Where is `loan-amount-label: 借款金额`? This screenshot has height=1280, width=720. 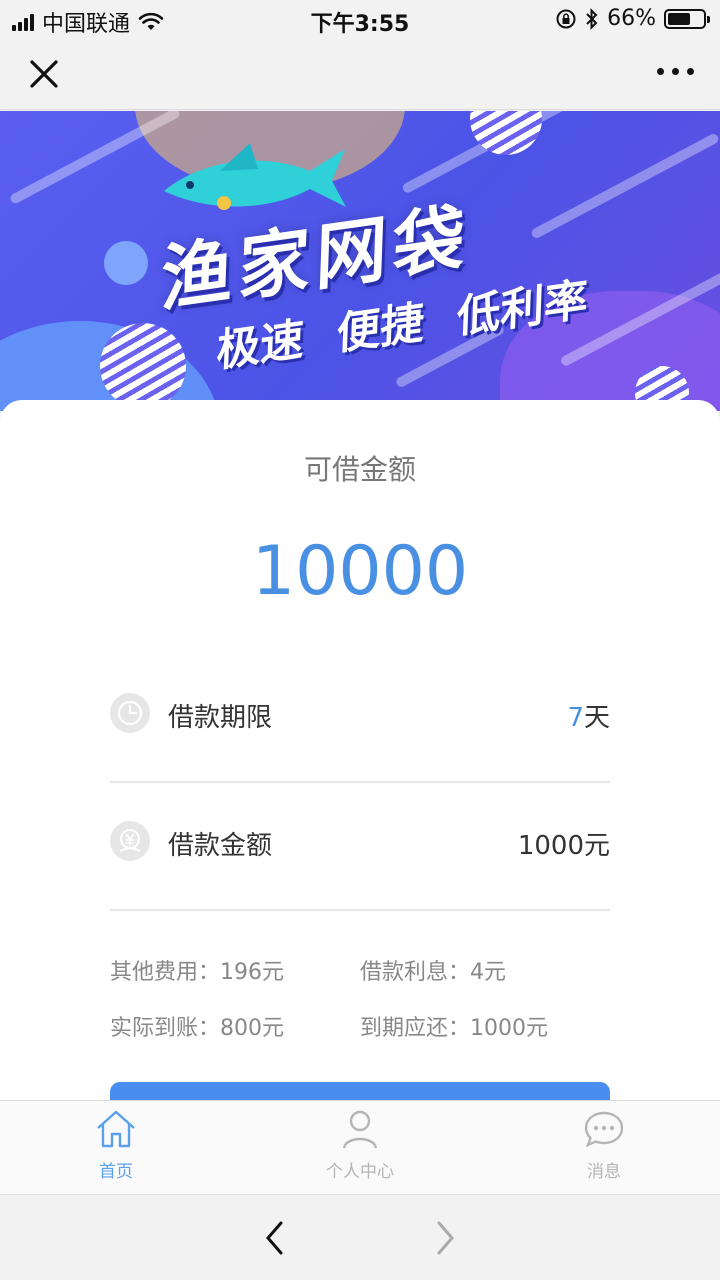 loan-amount-label: 借款金额 is located at coordinates (220, 846).